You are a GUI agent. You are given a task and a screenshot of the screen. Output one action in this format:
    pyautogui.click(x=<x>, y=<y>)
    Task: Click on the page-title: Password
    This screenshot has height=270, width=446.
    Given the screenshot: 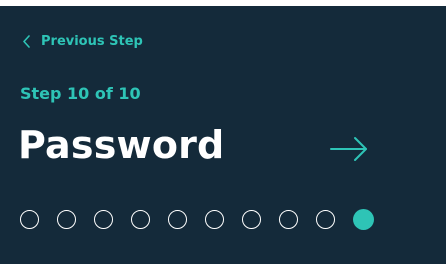 What is the action you would take?
    pyautogui.click(x=121, y=145)
    